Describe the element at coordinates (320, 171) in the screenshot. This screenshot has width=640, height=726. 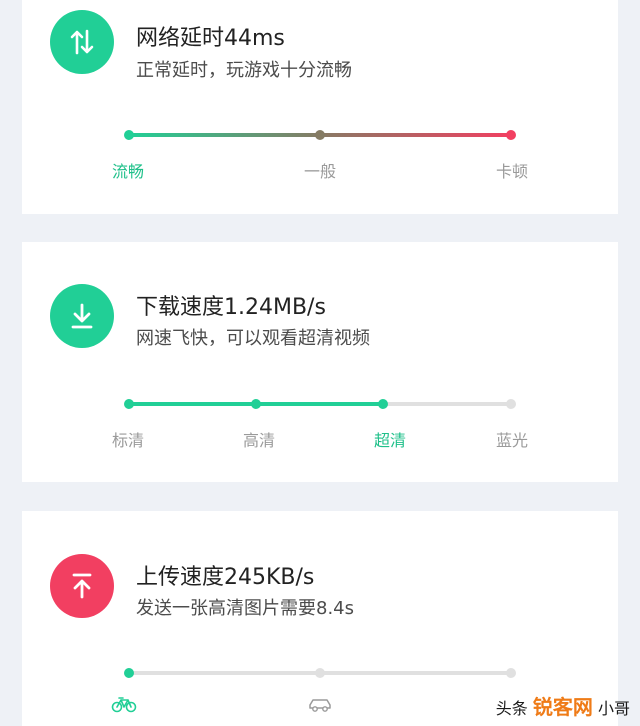
I see `latency-level-normal: 一般` at that location.